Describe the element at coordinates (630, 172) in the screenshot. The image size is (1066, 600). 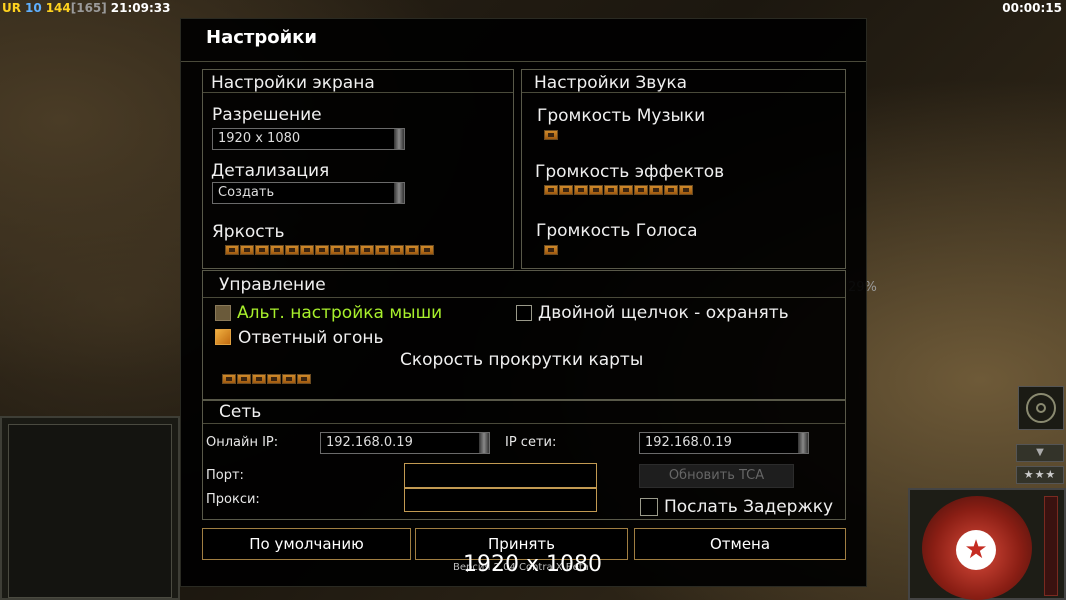
I see `effects-volume-label: Громкость эффектов` at that location.